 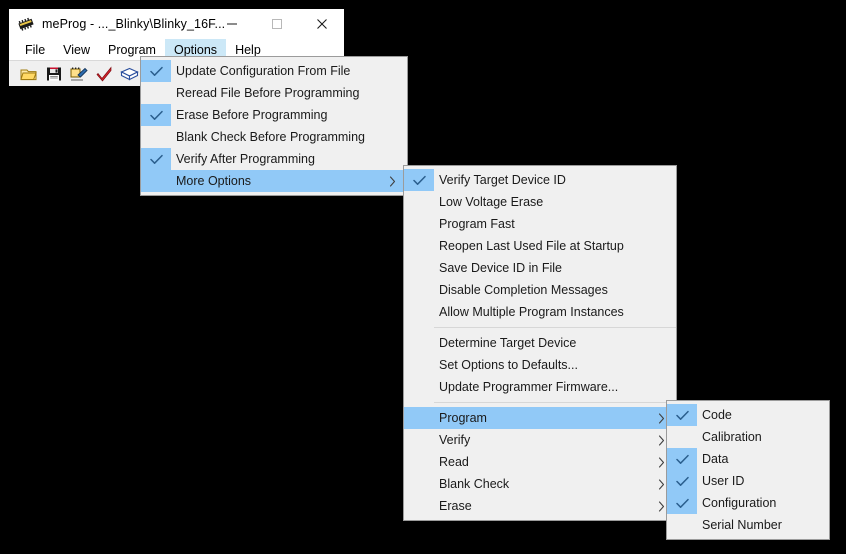 I want to click on menu-item-verify-after-programming: Verify After Programming, so click(x=274, y=159).